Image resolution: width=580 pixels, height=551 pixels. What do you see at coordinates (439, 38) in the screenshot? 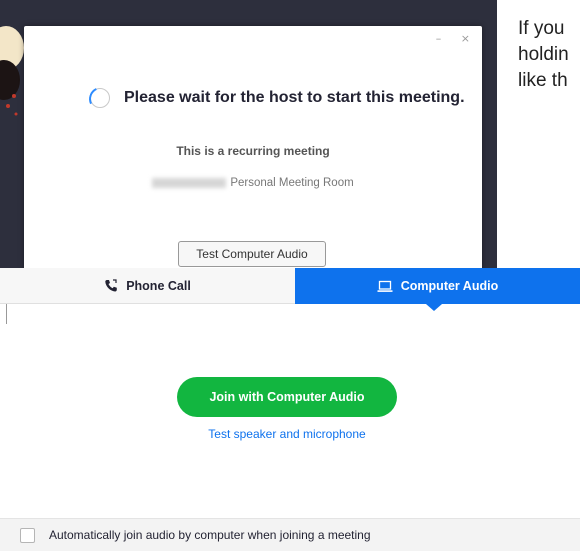
I see `minimize-icon: –` at bounding box center [439, 38].